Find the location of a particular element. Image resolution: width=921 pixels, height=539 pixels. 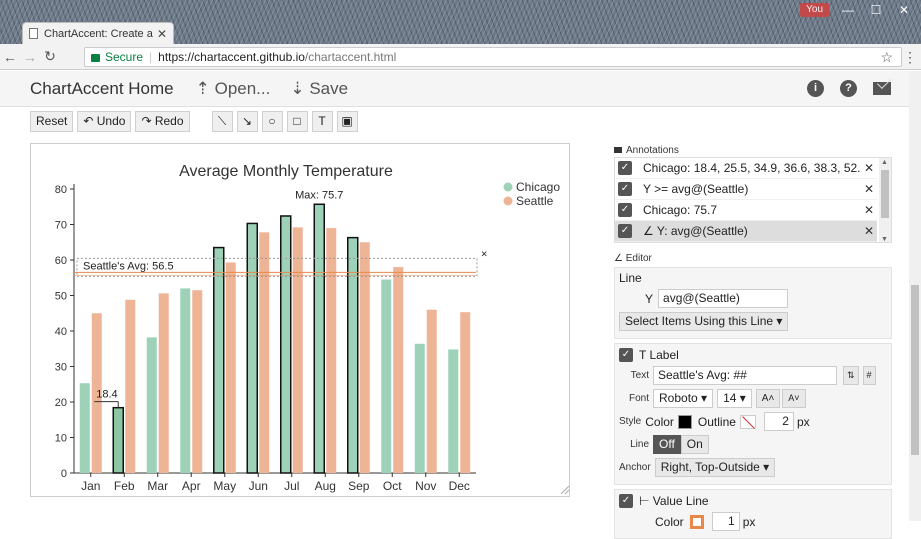

bar-seattle is located at coordinates (230, 367).